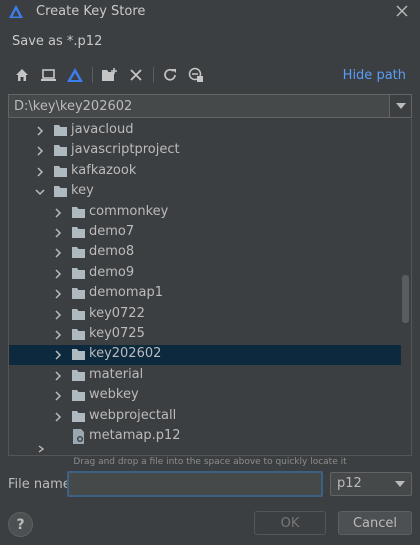 Image resolution: width=420 pixels, height=545 pixels. What do you see at coordinates (205, 315) in the screenshot?
I see `tree-folder-row: key0722` at bounding box center [205, 315].